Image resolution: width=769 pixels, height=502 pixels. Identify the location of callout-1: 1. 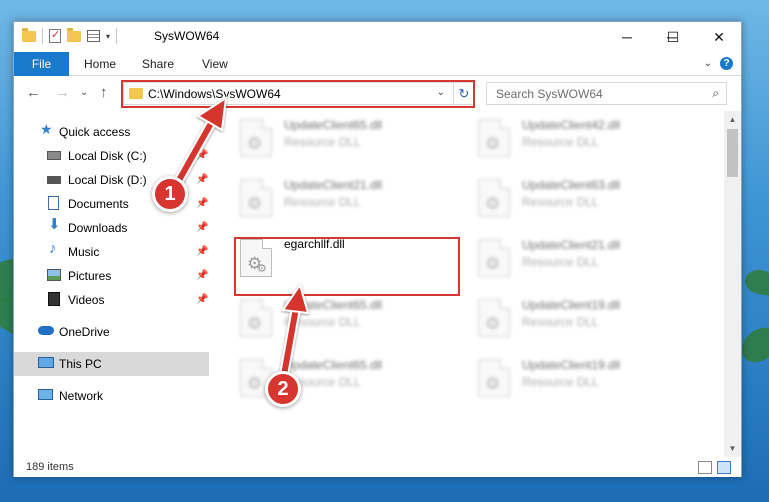
(170, 194).